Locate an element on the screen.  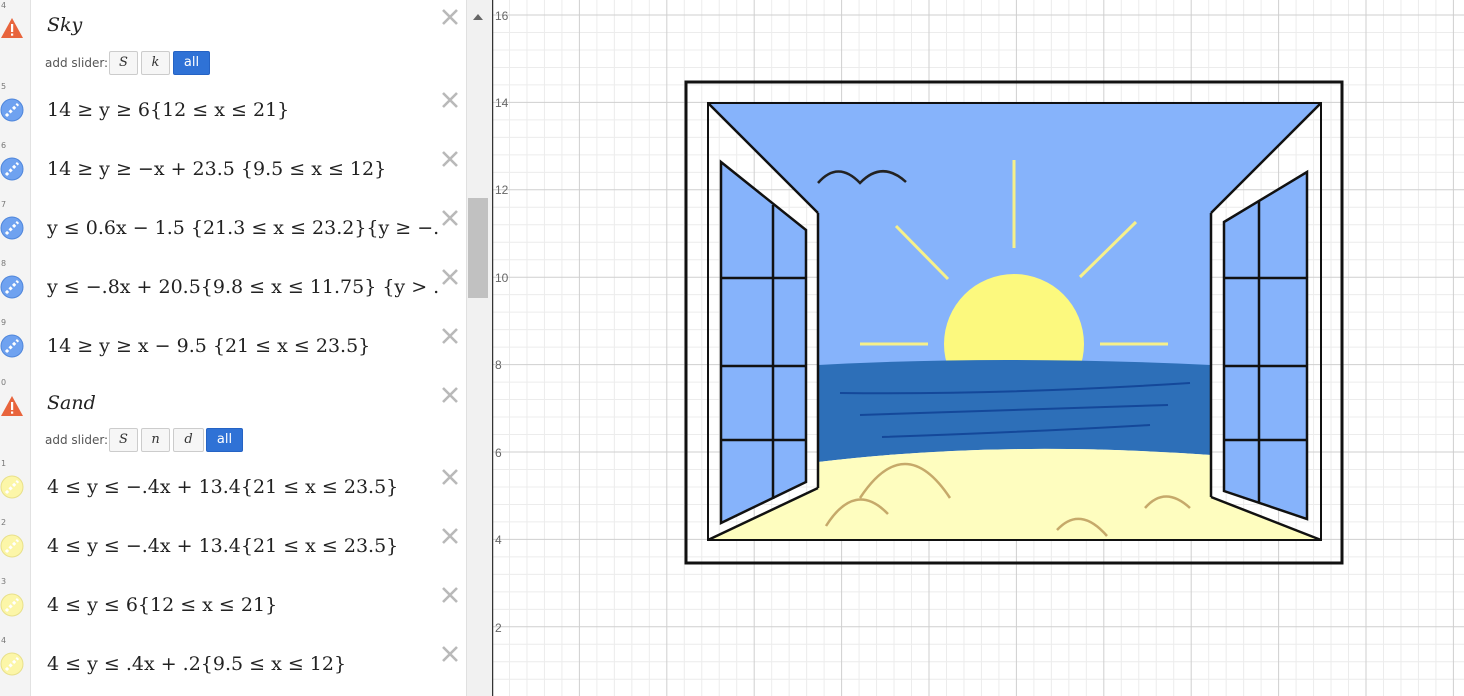
folder-title-sand: Sand is located at coordinates (71, 403).